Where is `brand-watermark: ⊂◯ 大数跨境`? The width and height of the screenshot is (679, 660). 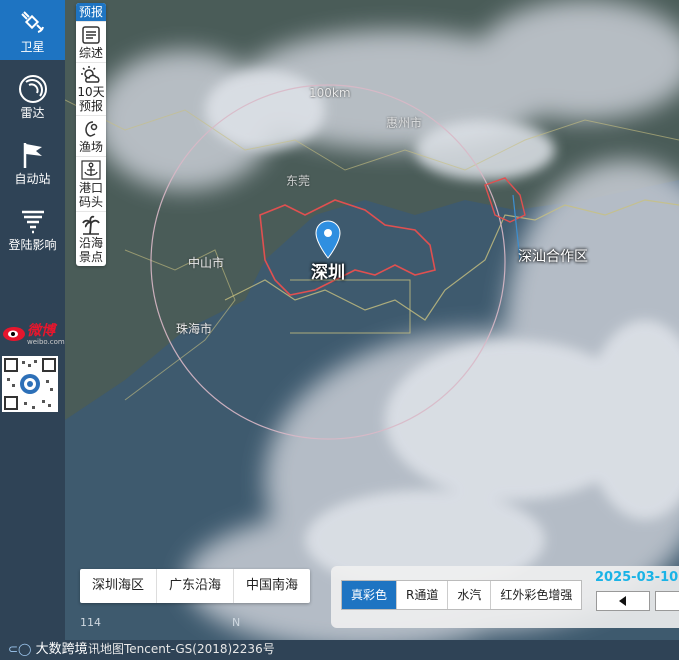
brand-watermark: ⊂◯ 大数跨境 is located at coordinates (48, 647).